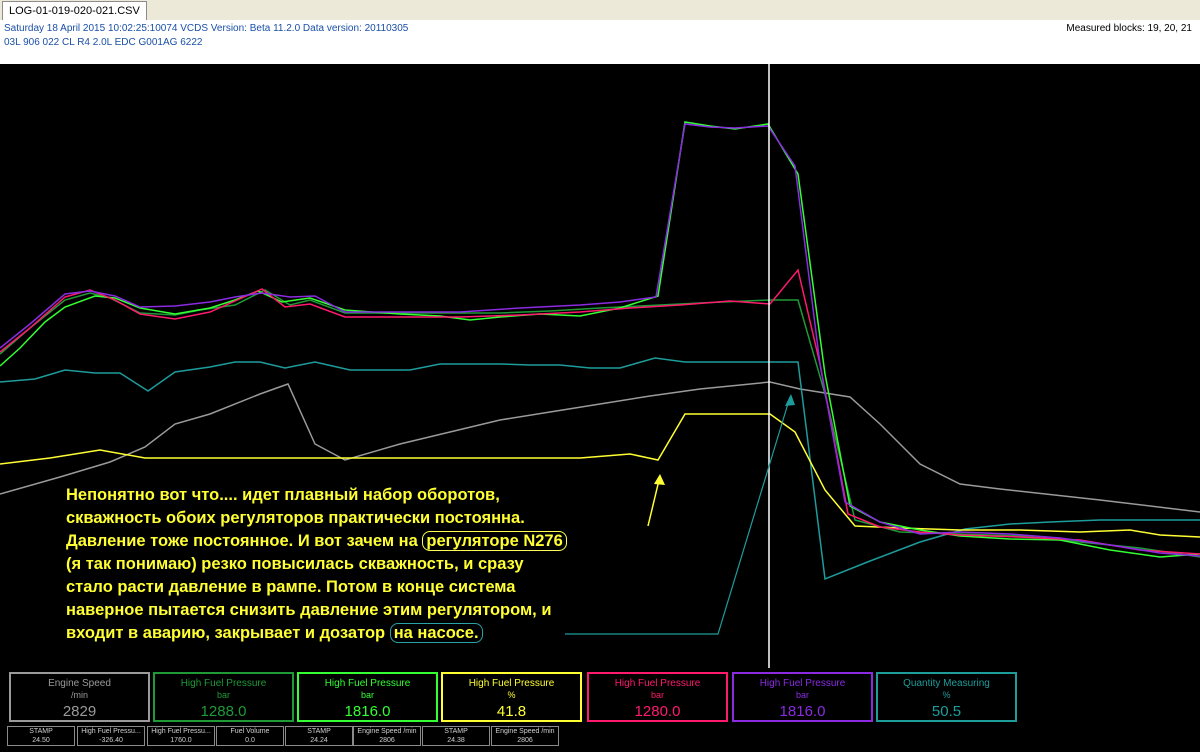 This screenshot has height=752, width=1200. Describe the element at coordinates (387, 736) in the screenshot. I see `small-engine-speed-box-1: Engine Speed /min 2806` at that location.